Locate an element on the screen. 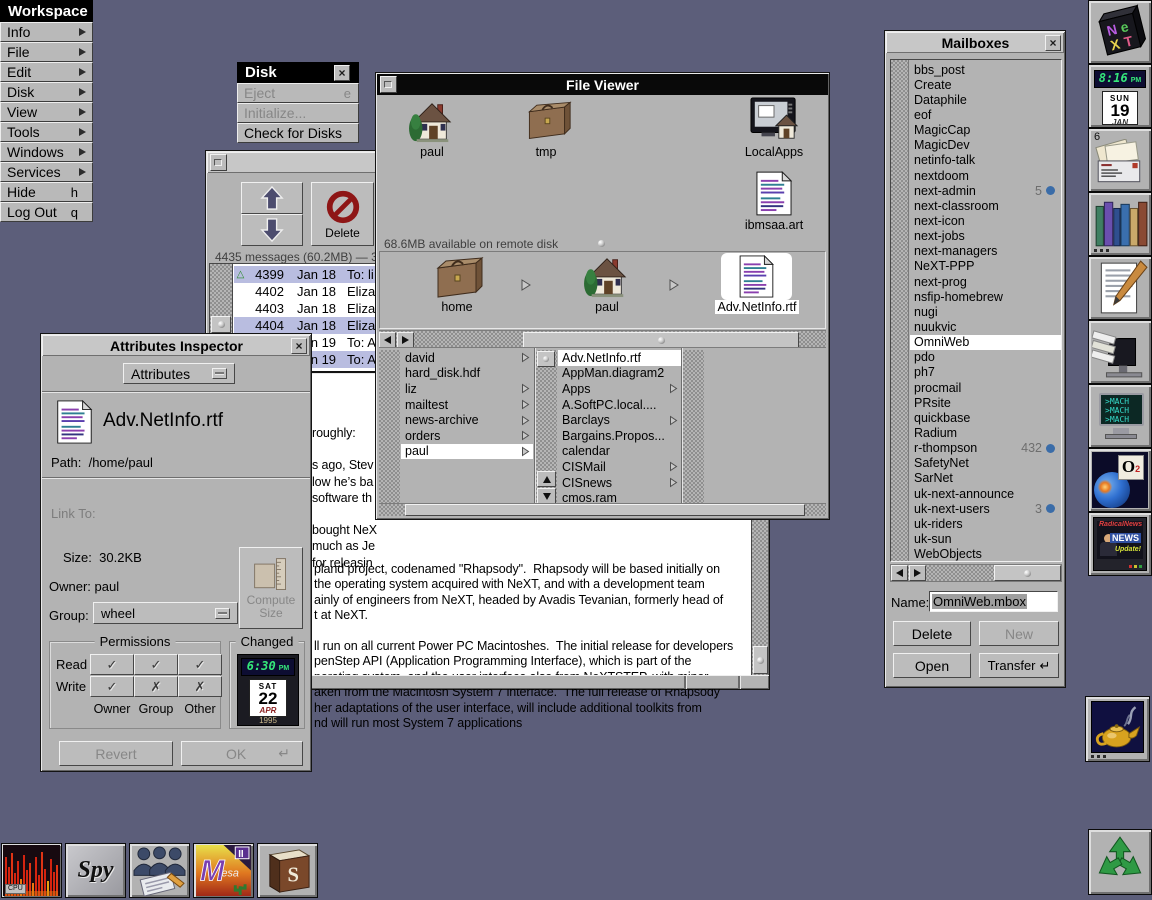 The height and width of the screenshot is (900, 1152). disk-menu-titlebar: Disk × is located at coordinates (298, 72).